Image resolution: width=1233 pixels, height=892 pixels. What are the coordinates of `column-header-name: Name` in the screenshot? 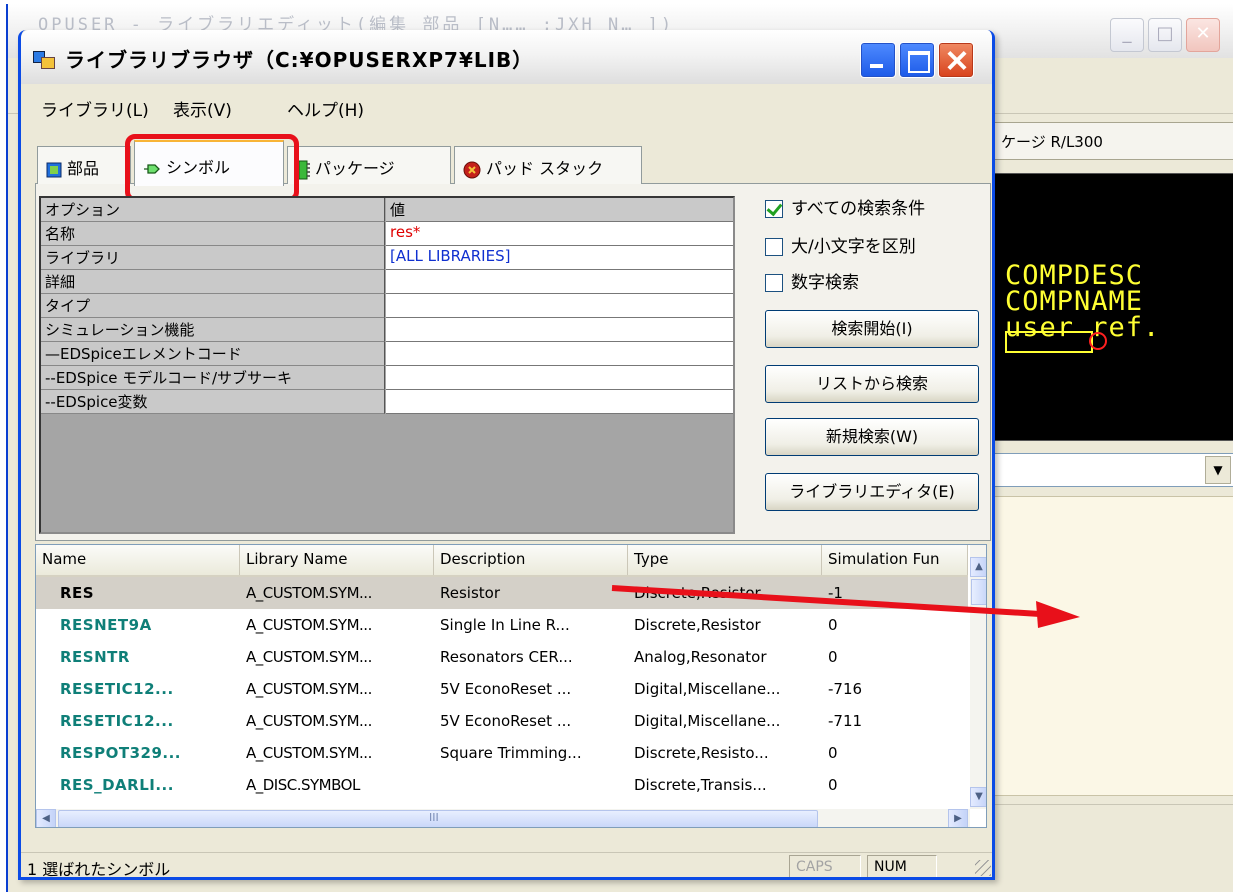 It's located at (138, 560).